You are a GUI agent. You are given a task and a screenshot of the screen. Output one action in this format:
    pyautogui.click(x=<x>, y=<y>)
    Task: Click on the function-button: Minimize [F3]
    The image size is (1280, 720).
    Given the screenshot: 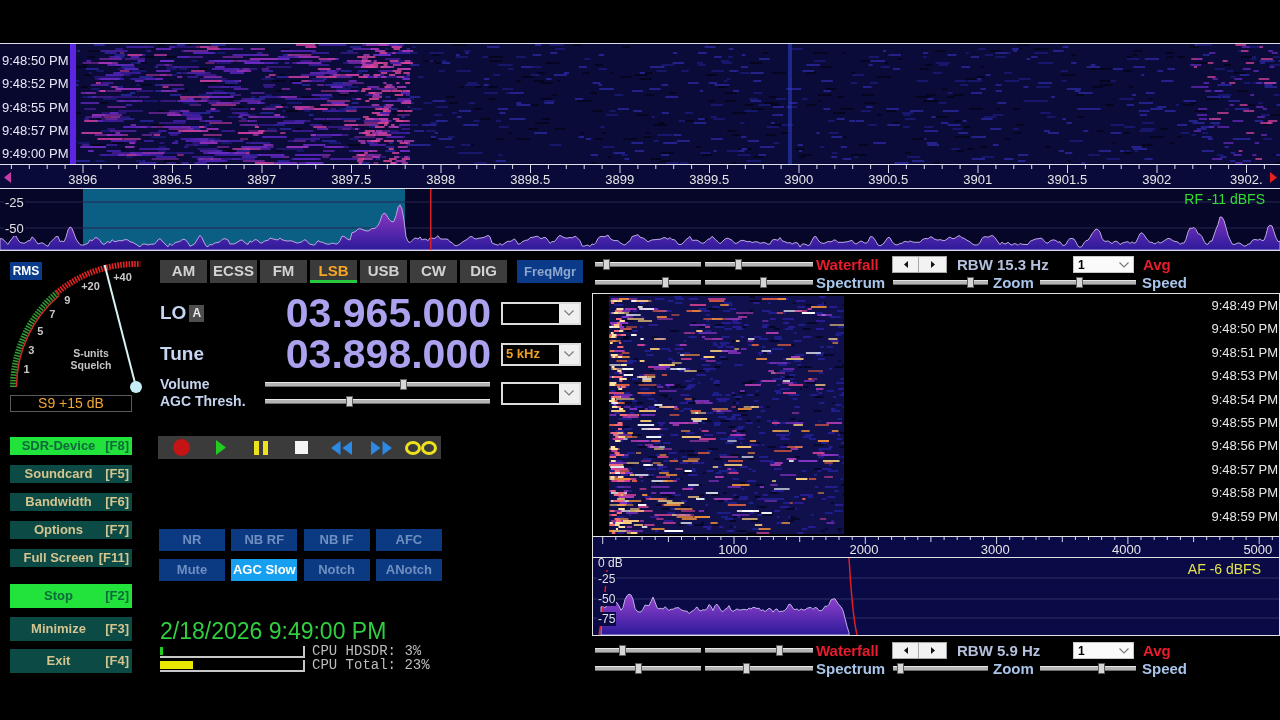 What is the action you would take?
    pyautogui.click(x=71, y=628)
    